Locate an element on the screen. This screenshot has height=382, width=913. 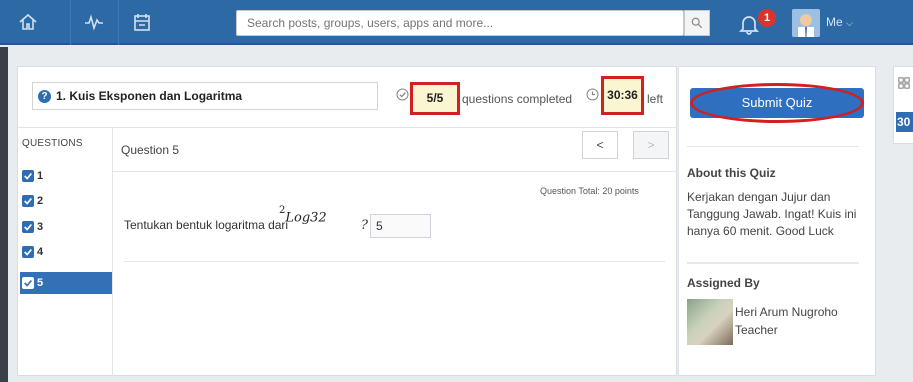
top-navbar: 1 Me ⌵ is located at coordinates (456, 22).